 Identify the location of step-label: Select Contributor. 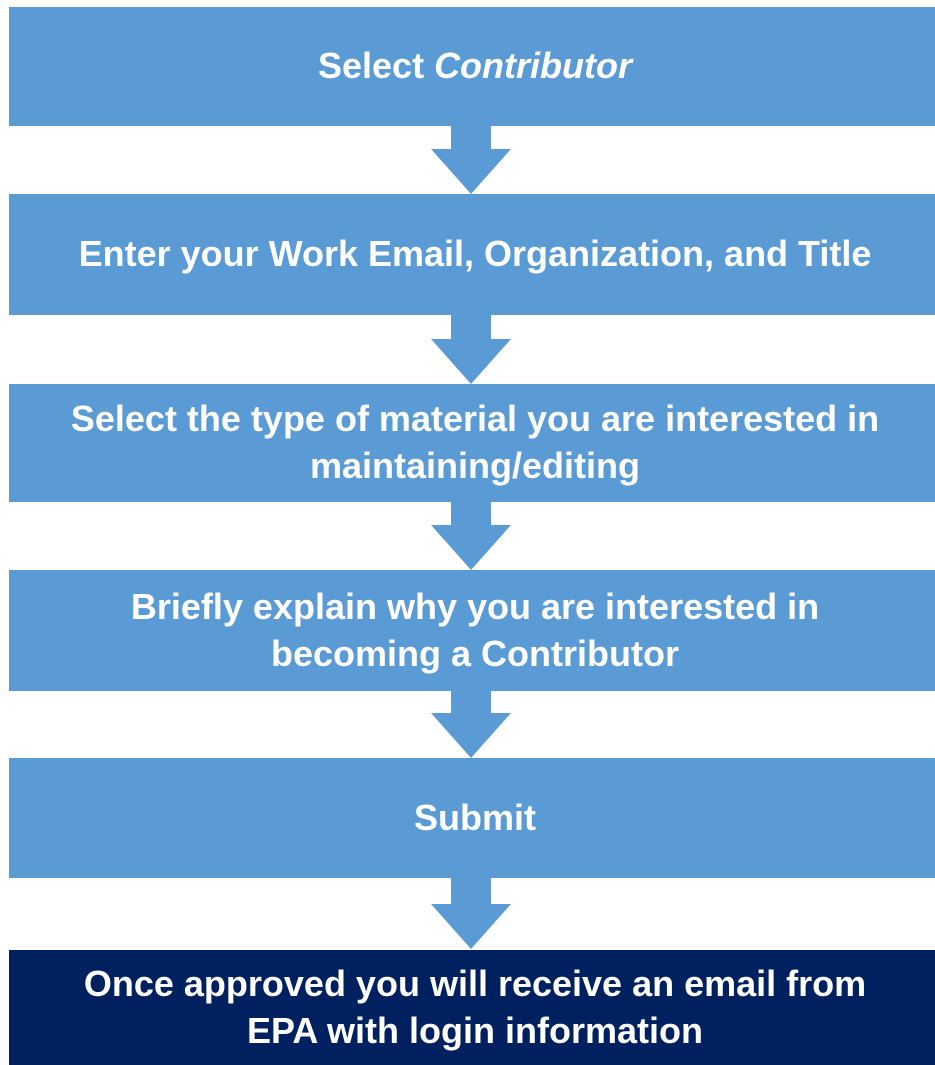
(475, 66).